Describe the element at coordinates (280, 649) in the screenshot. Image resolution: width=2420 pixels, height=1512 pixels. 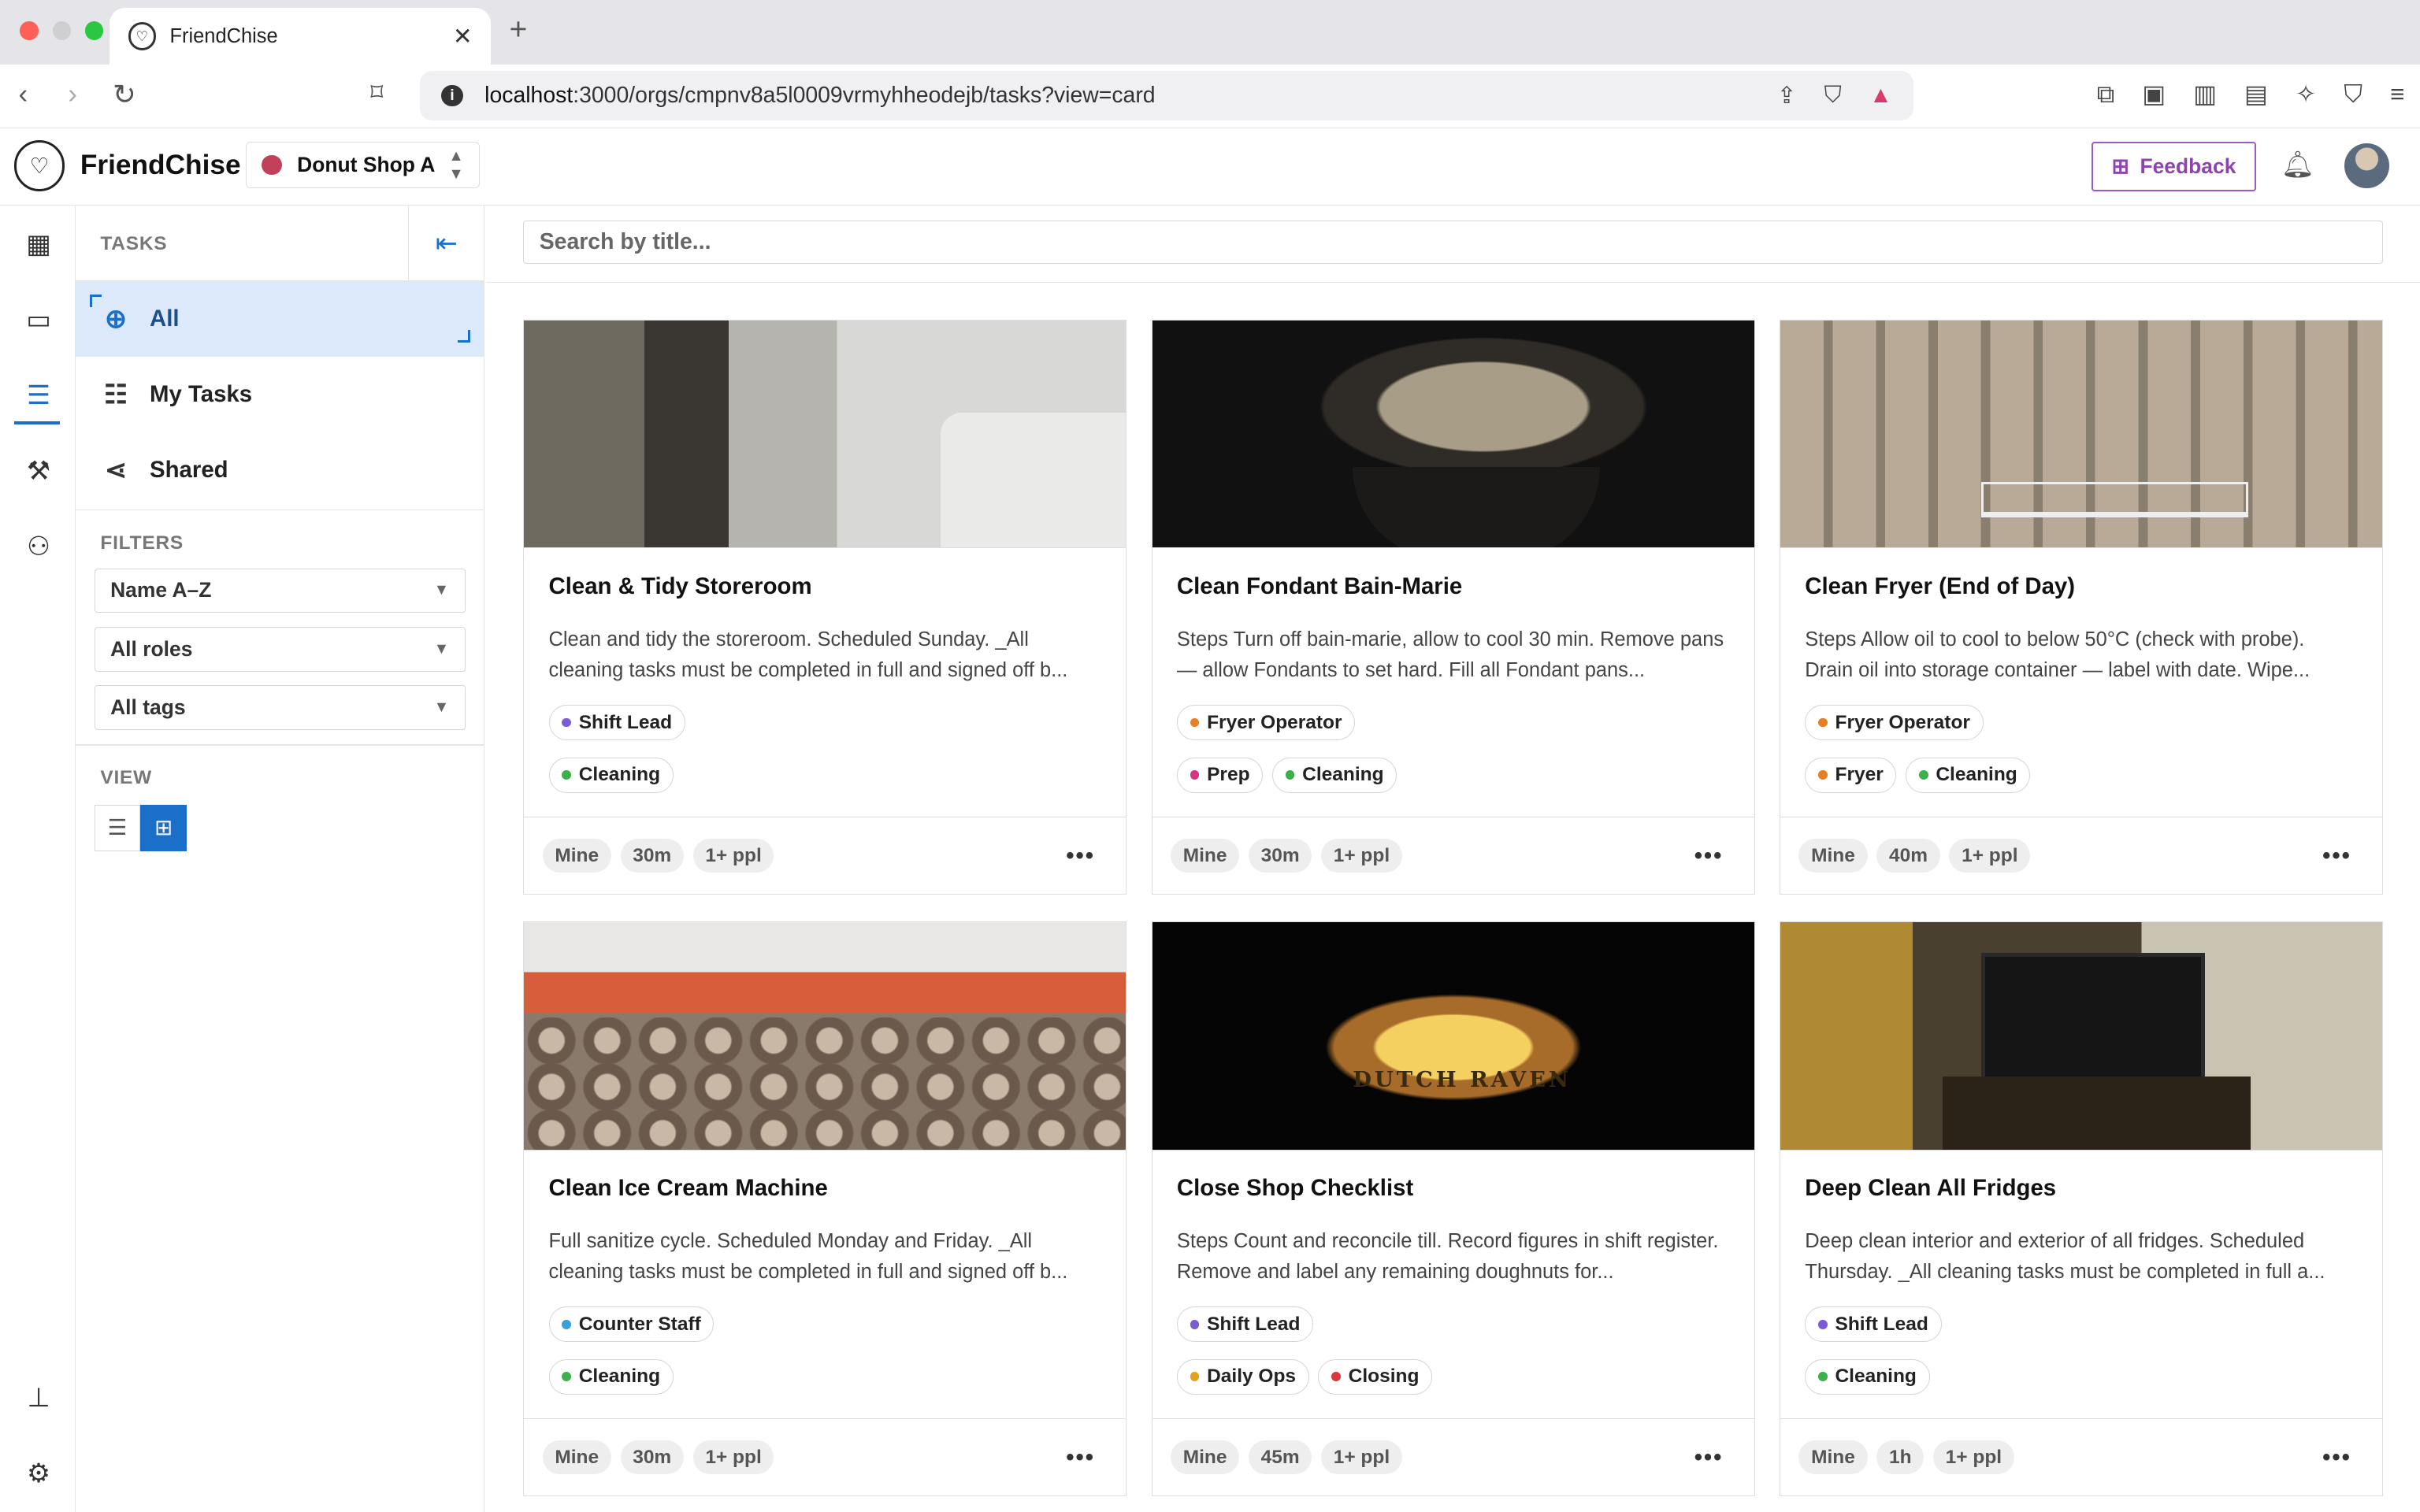
I see `roles-select: All roles ▼` at that location.